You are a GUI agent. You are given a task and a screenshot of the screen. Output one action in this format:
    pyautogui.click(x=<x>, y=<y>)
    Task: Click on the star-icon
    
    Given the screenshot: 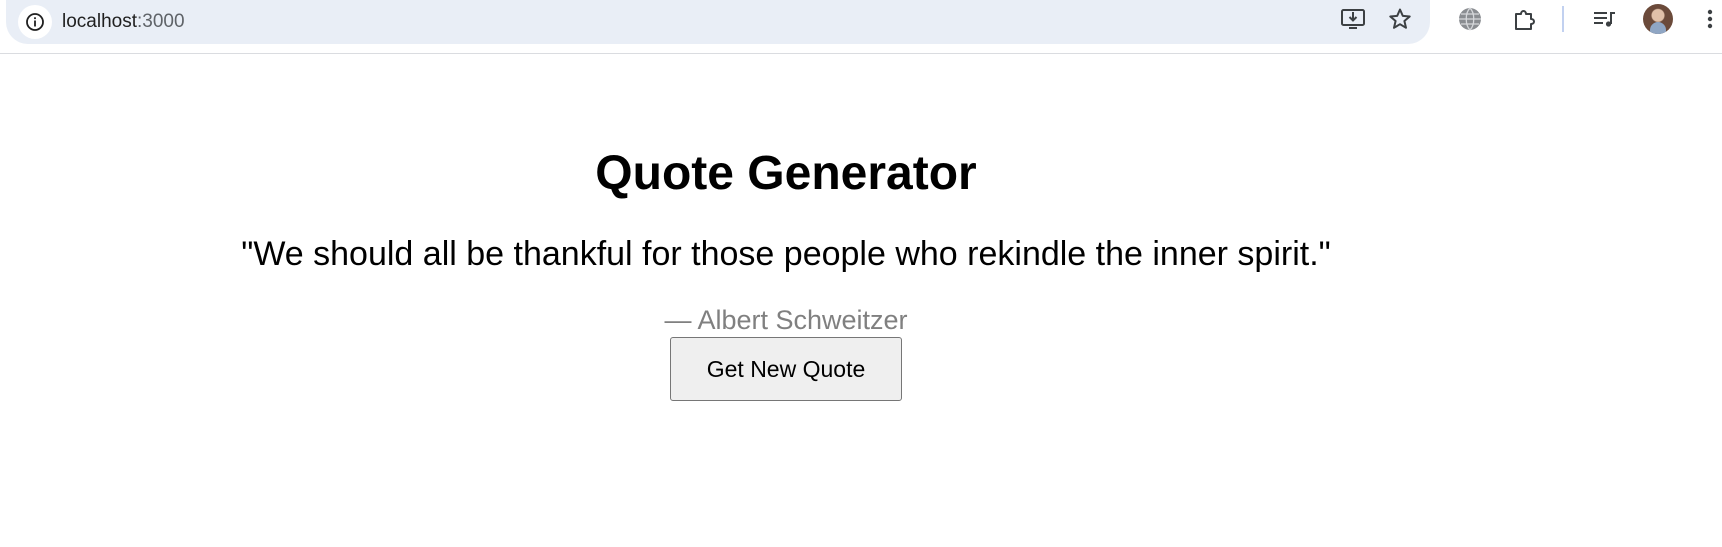 What is the action you would take?
    pyautogui.click(x=1400, y=19)
    